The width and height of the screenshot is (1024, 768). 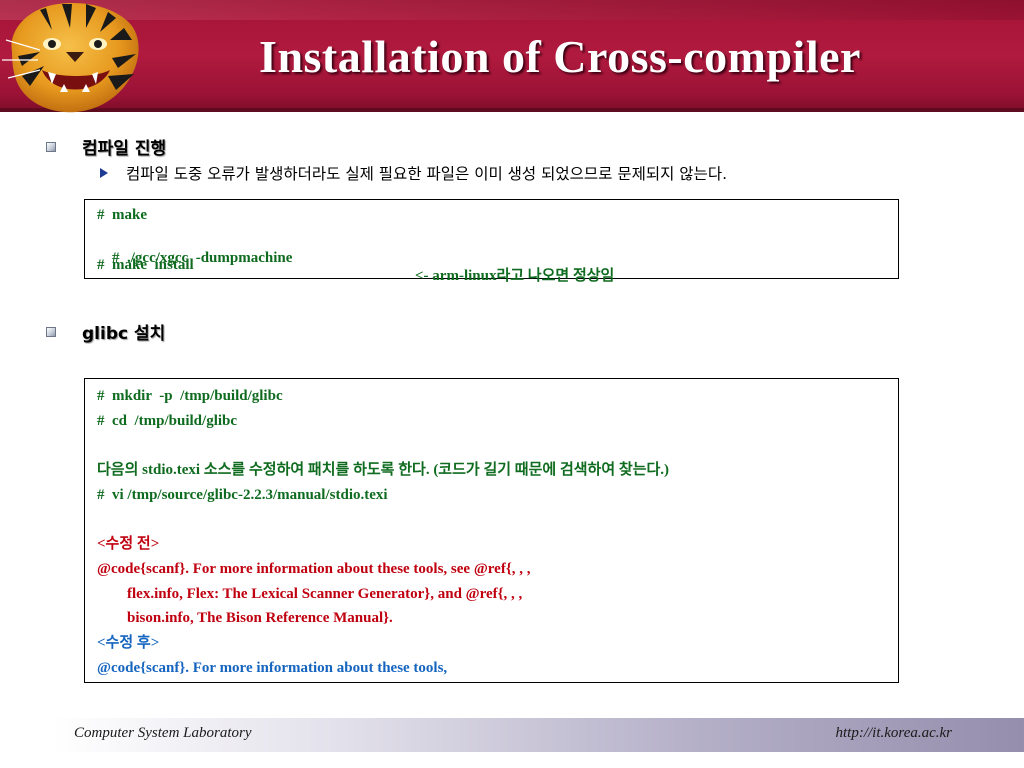 I want to click on footer-url: http://it.korea.ac.kr, so click(x=894, y=733).